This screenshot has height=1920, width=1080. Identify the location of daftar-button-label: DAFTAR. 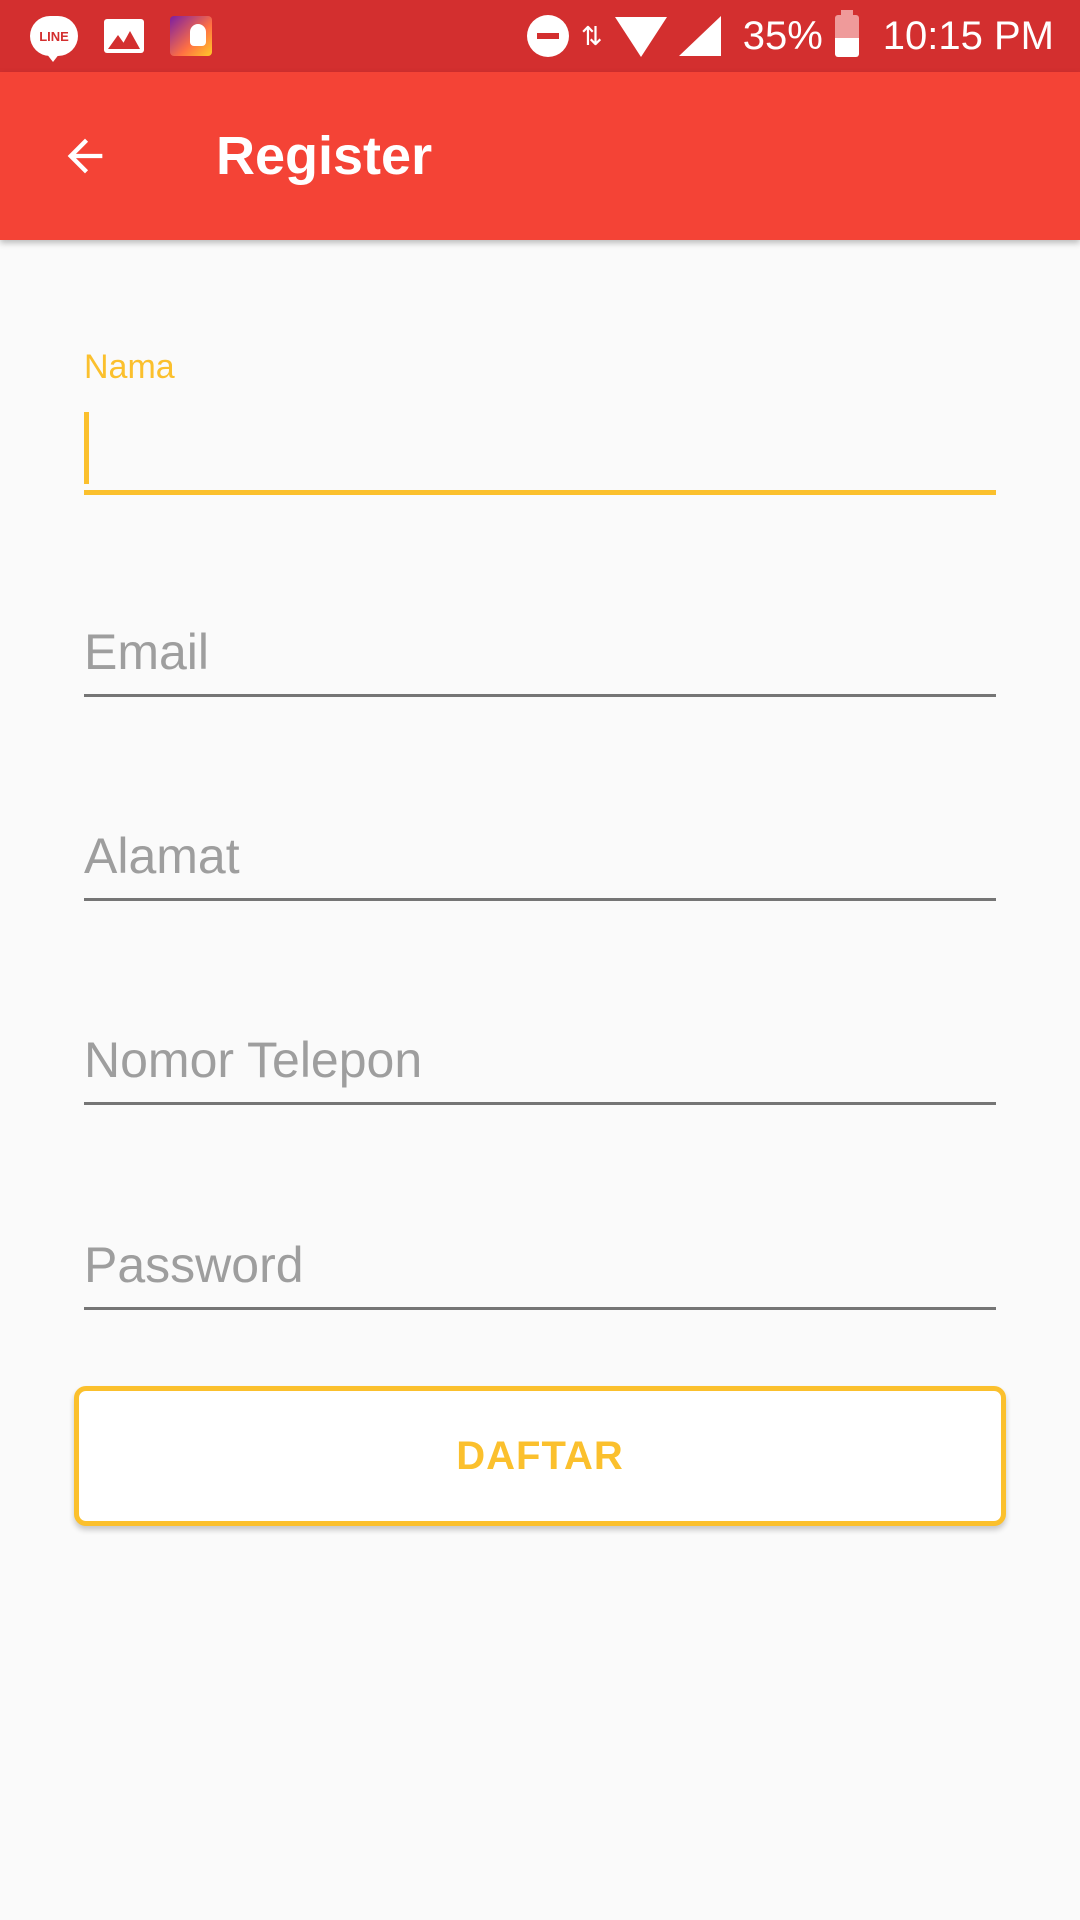
(540, 1455).